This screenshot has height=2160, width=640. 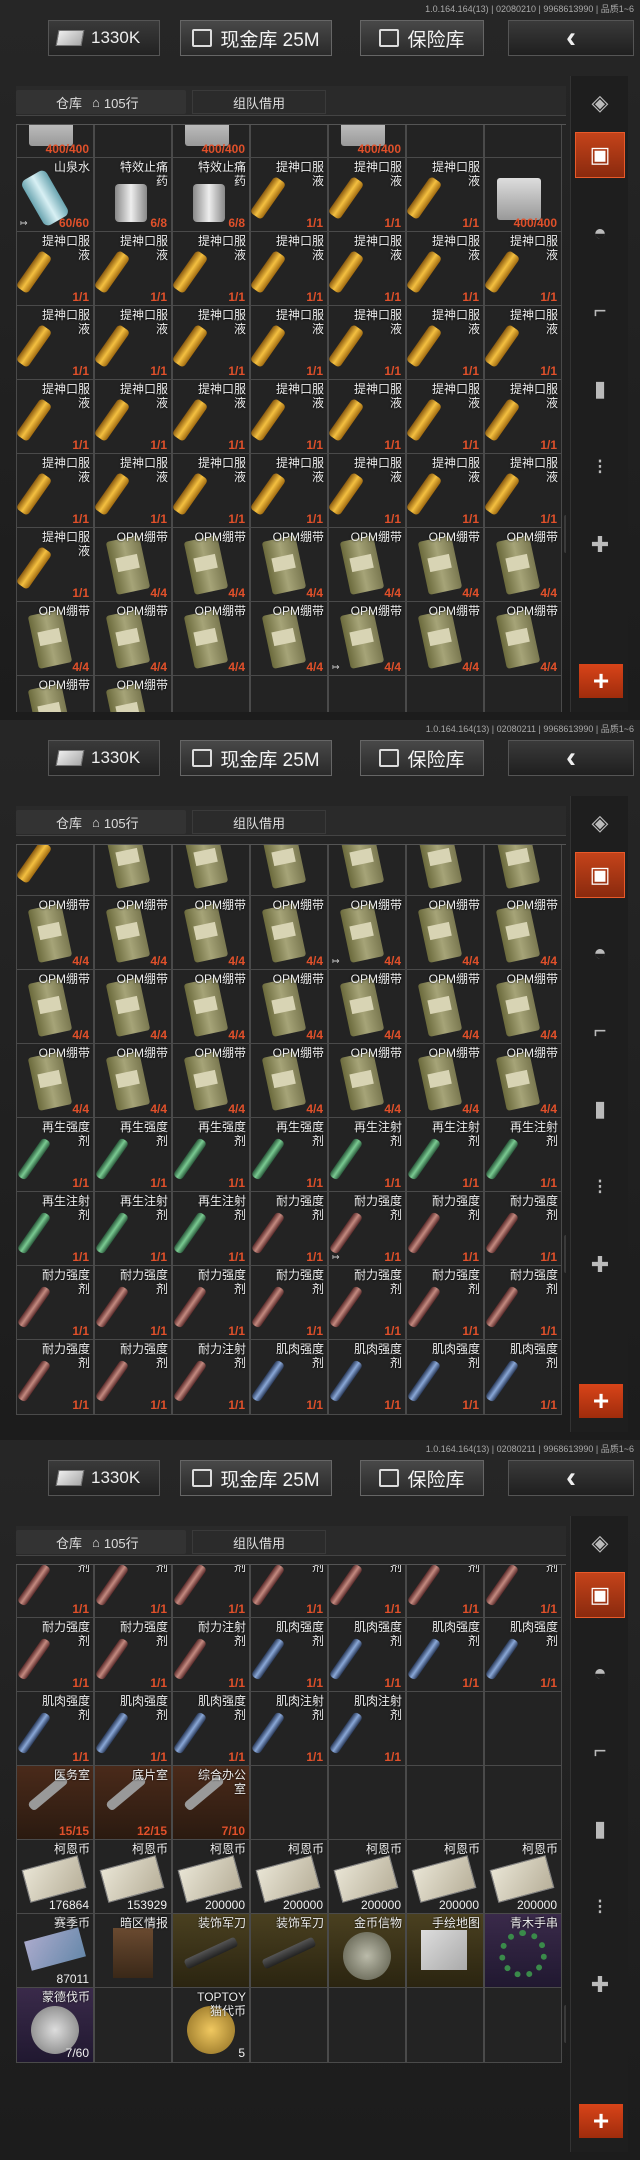 What do you see at coordinates (367, 933) in the screenshot?
I see `item-slot: OPM绷带 4/4 ↦` at bounding box center [367, 933].